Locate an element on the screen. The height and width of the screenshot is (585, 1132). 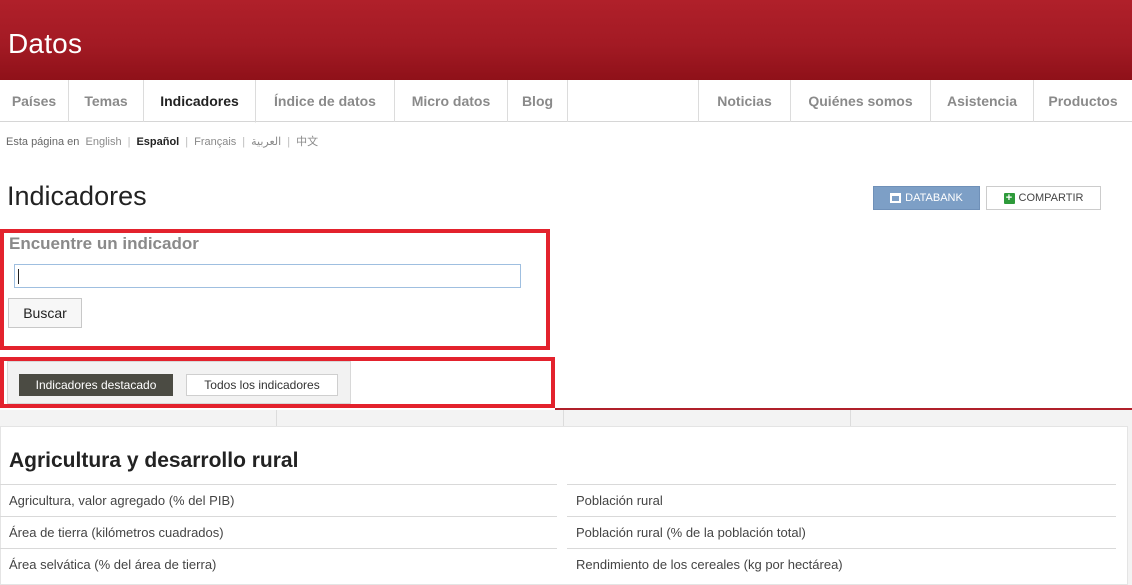
indicator-link: Área selvática (% del área de tierra) is located at coordinates (278, 564).